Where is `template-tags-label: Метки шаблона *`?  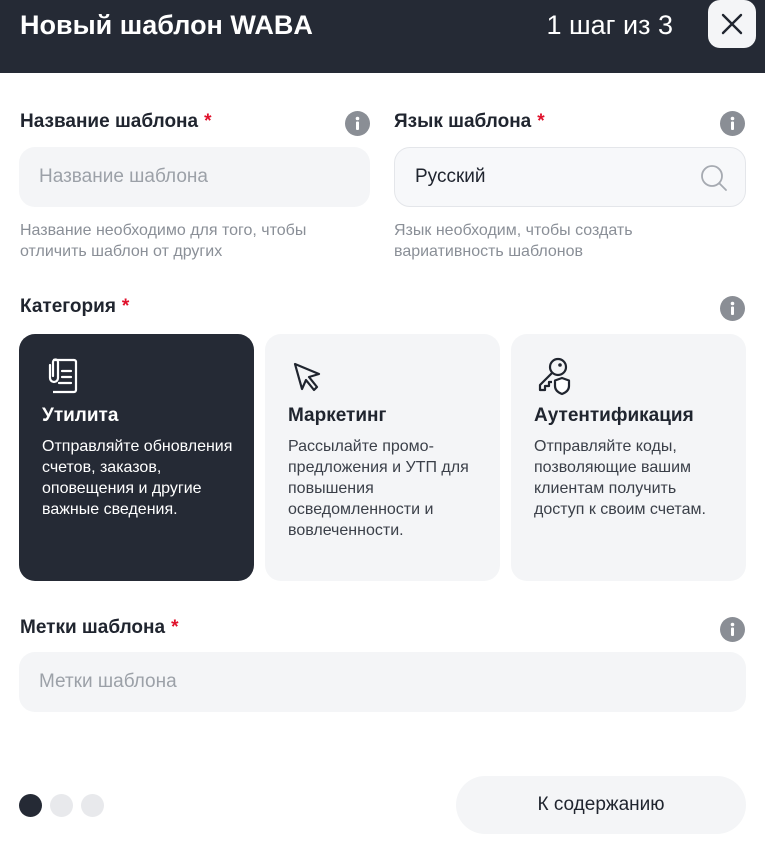 template-tags-label: Метки шаблона * is located at coordinates (99, 628).